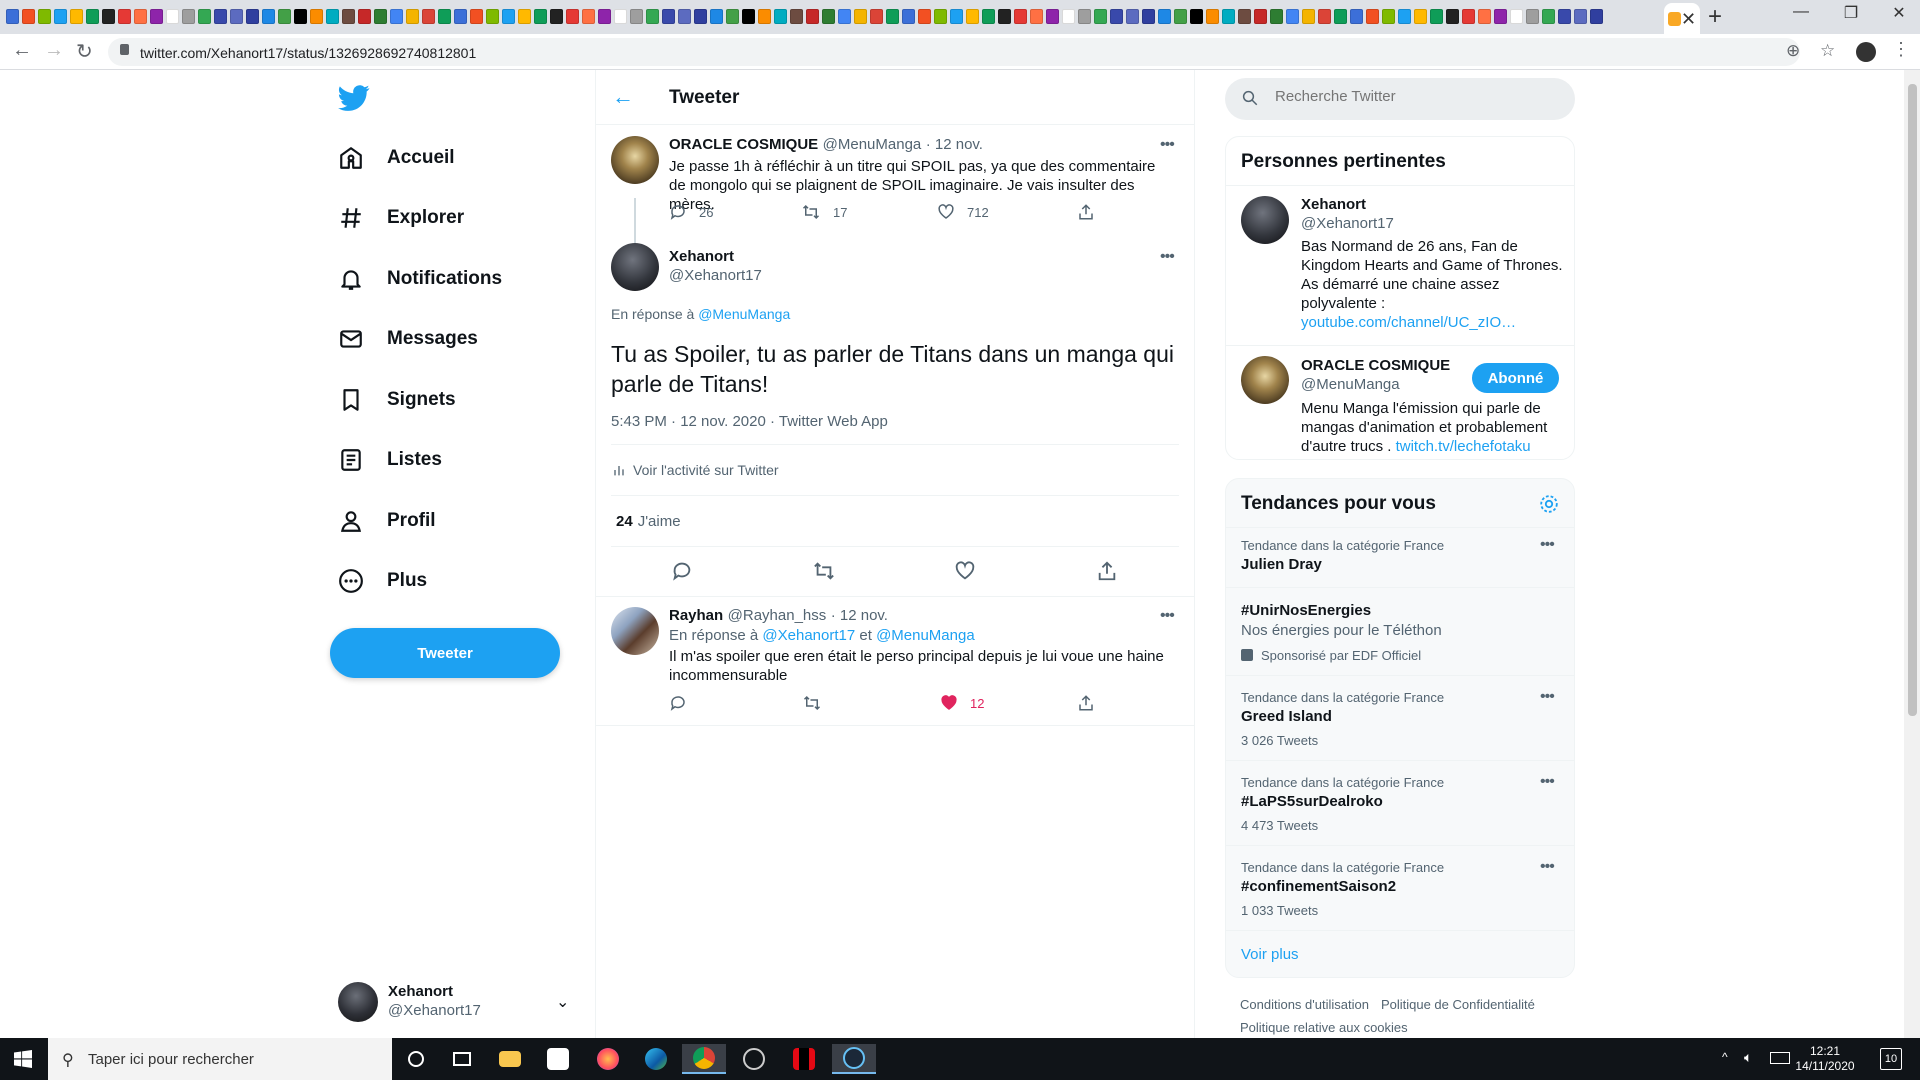 This screenshot has height=1080, width=1920. I want to click on view-activity-link: Voir l'activité sur Twitter, so click(695, 470).